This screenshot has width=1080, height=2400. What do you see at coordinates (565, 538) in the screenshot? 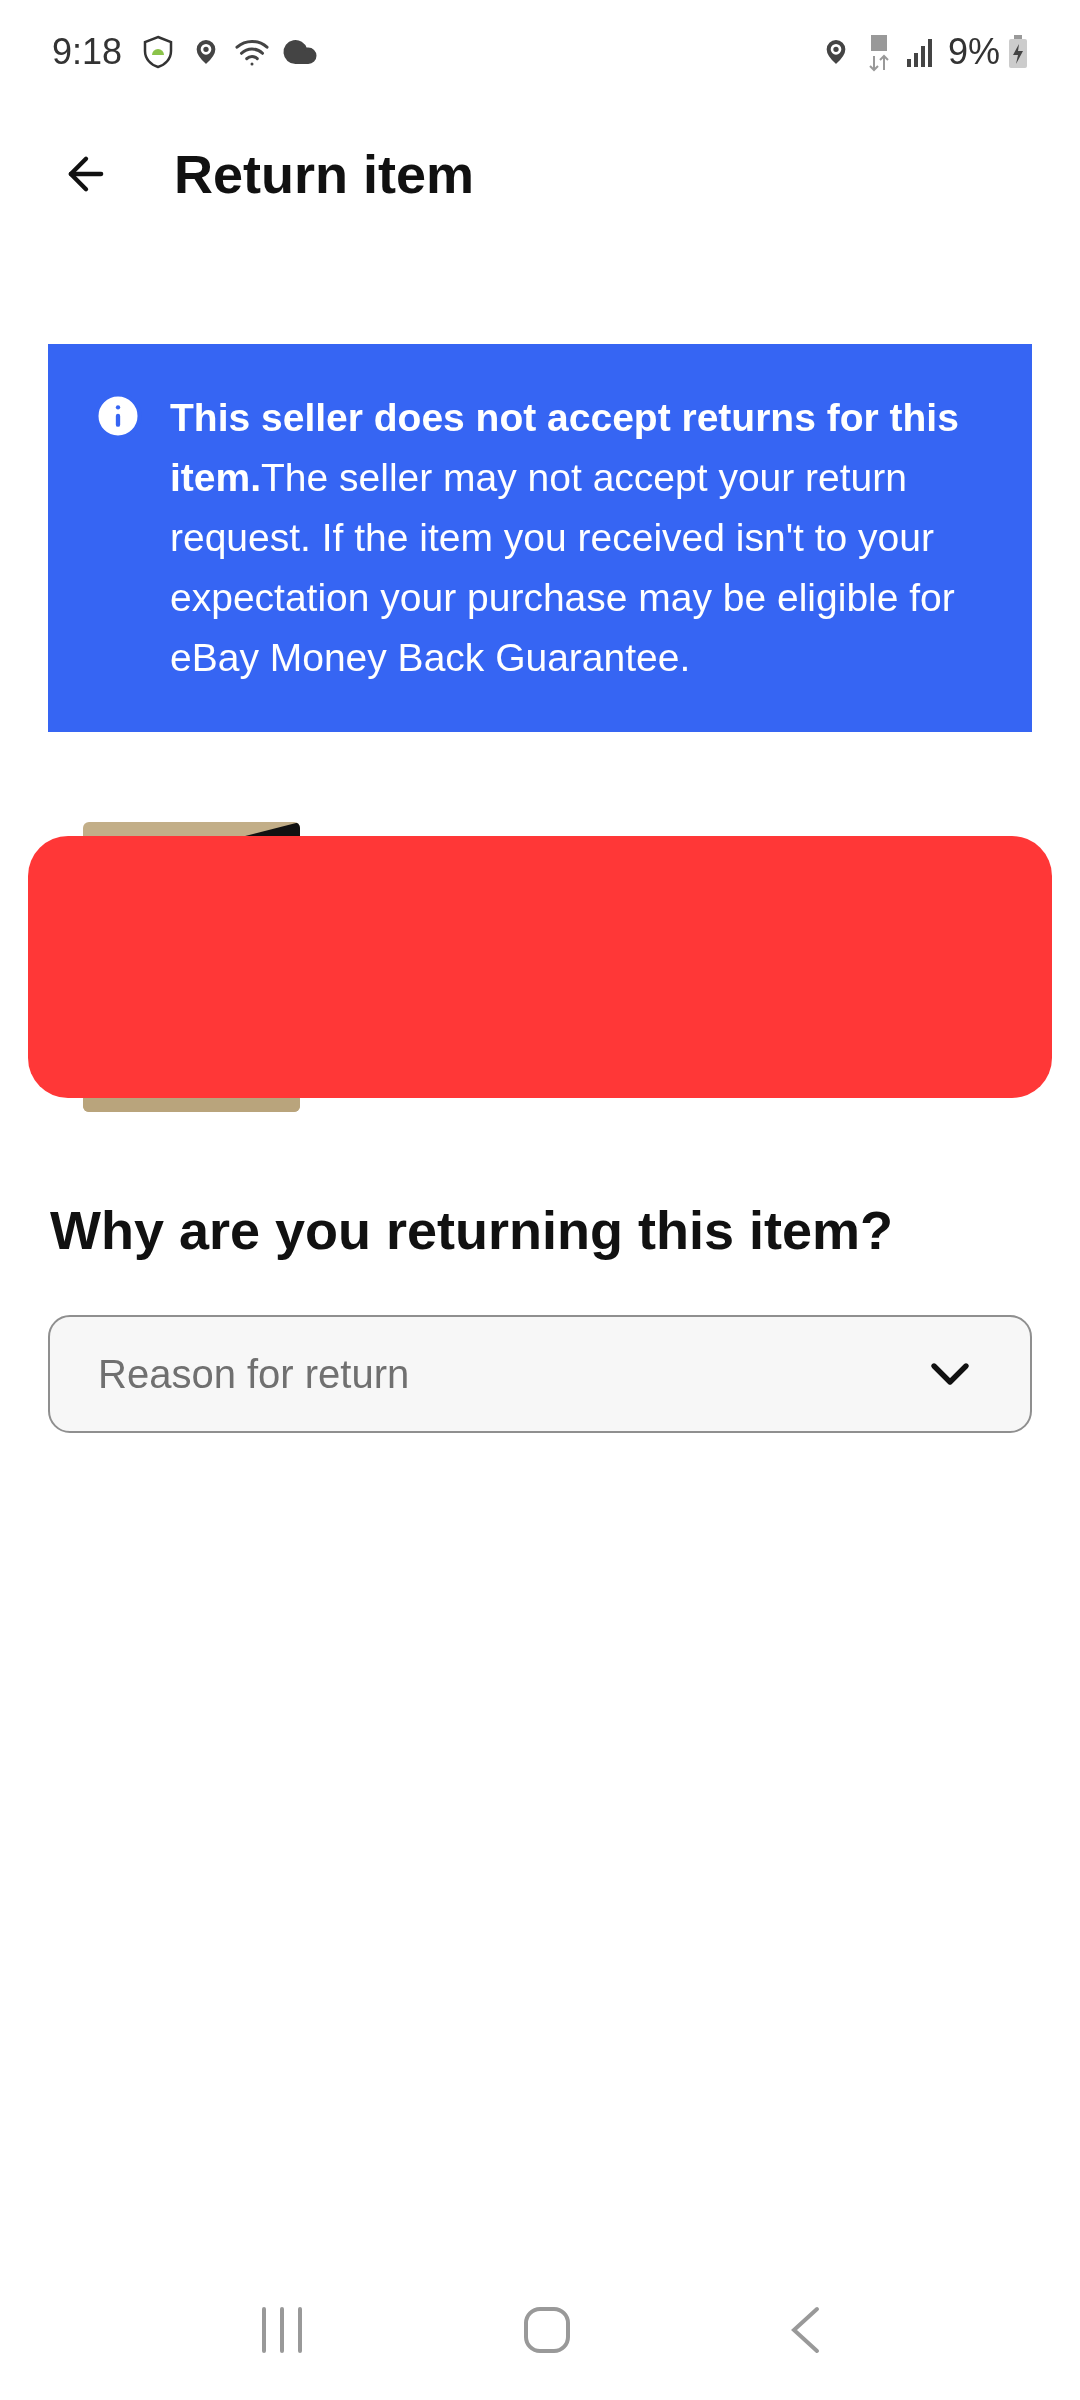
I see `notice-text: This seller does not accept returns for this item.The seller may not accept your return request. If the item you received isn't to your expectation your purchase may be eligible for eBay Money Back Guarantee.` at bounding box center [565, 538].